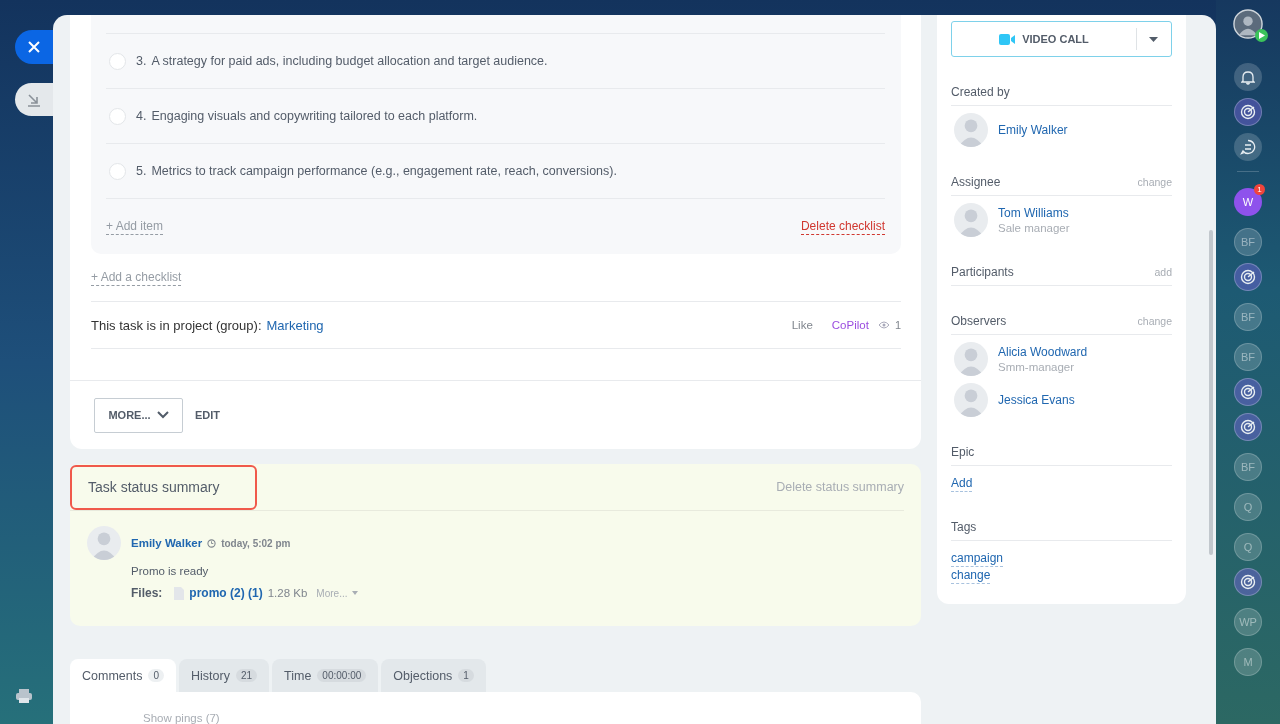 The height and width of the screenshot is (724, 1280). I want to click on person-link: Tom Williams, so click(1034, 213).